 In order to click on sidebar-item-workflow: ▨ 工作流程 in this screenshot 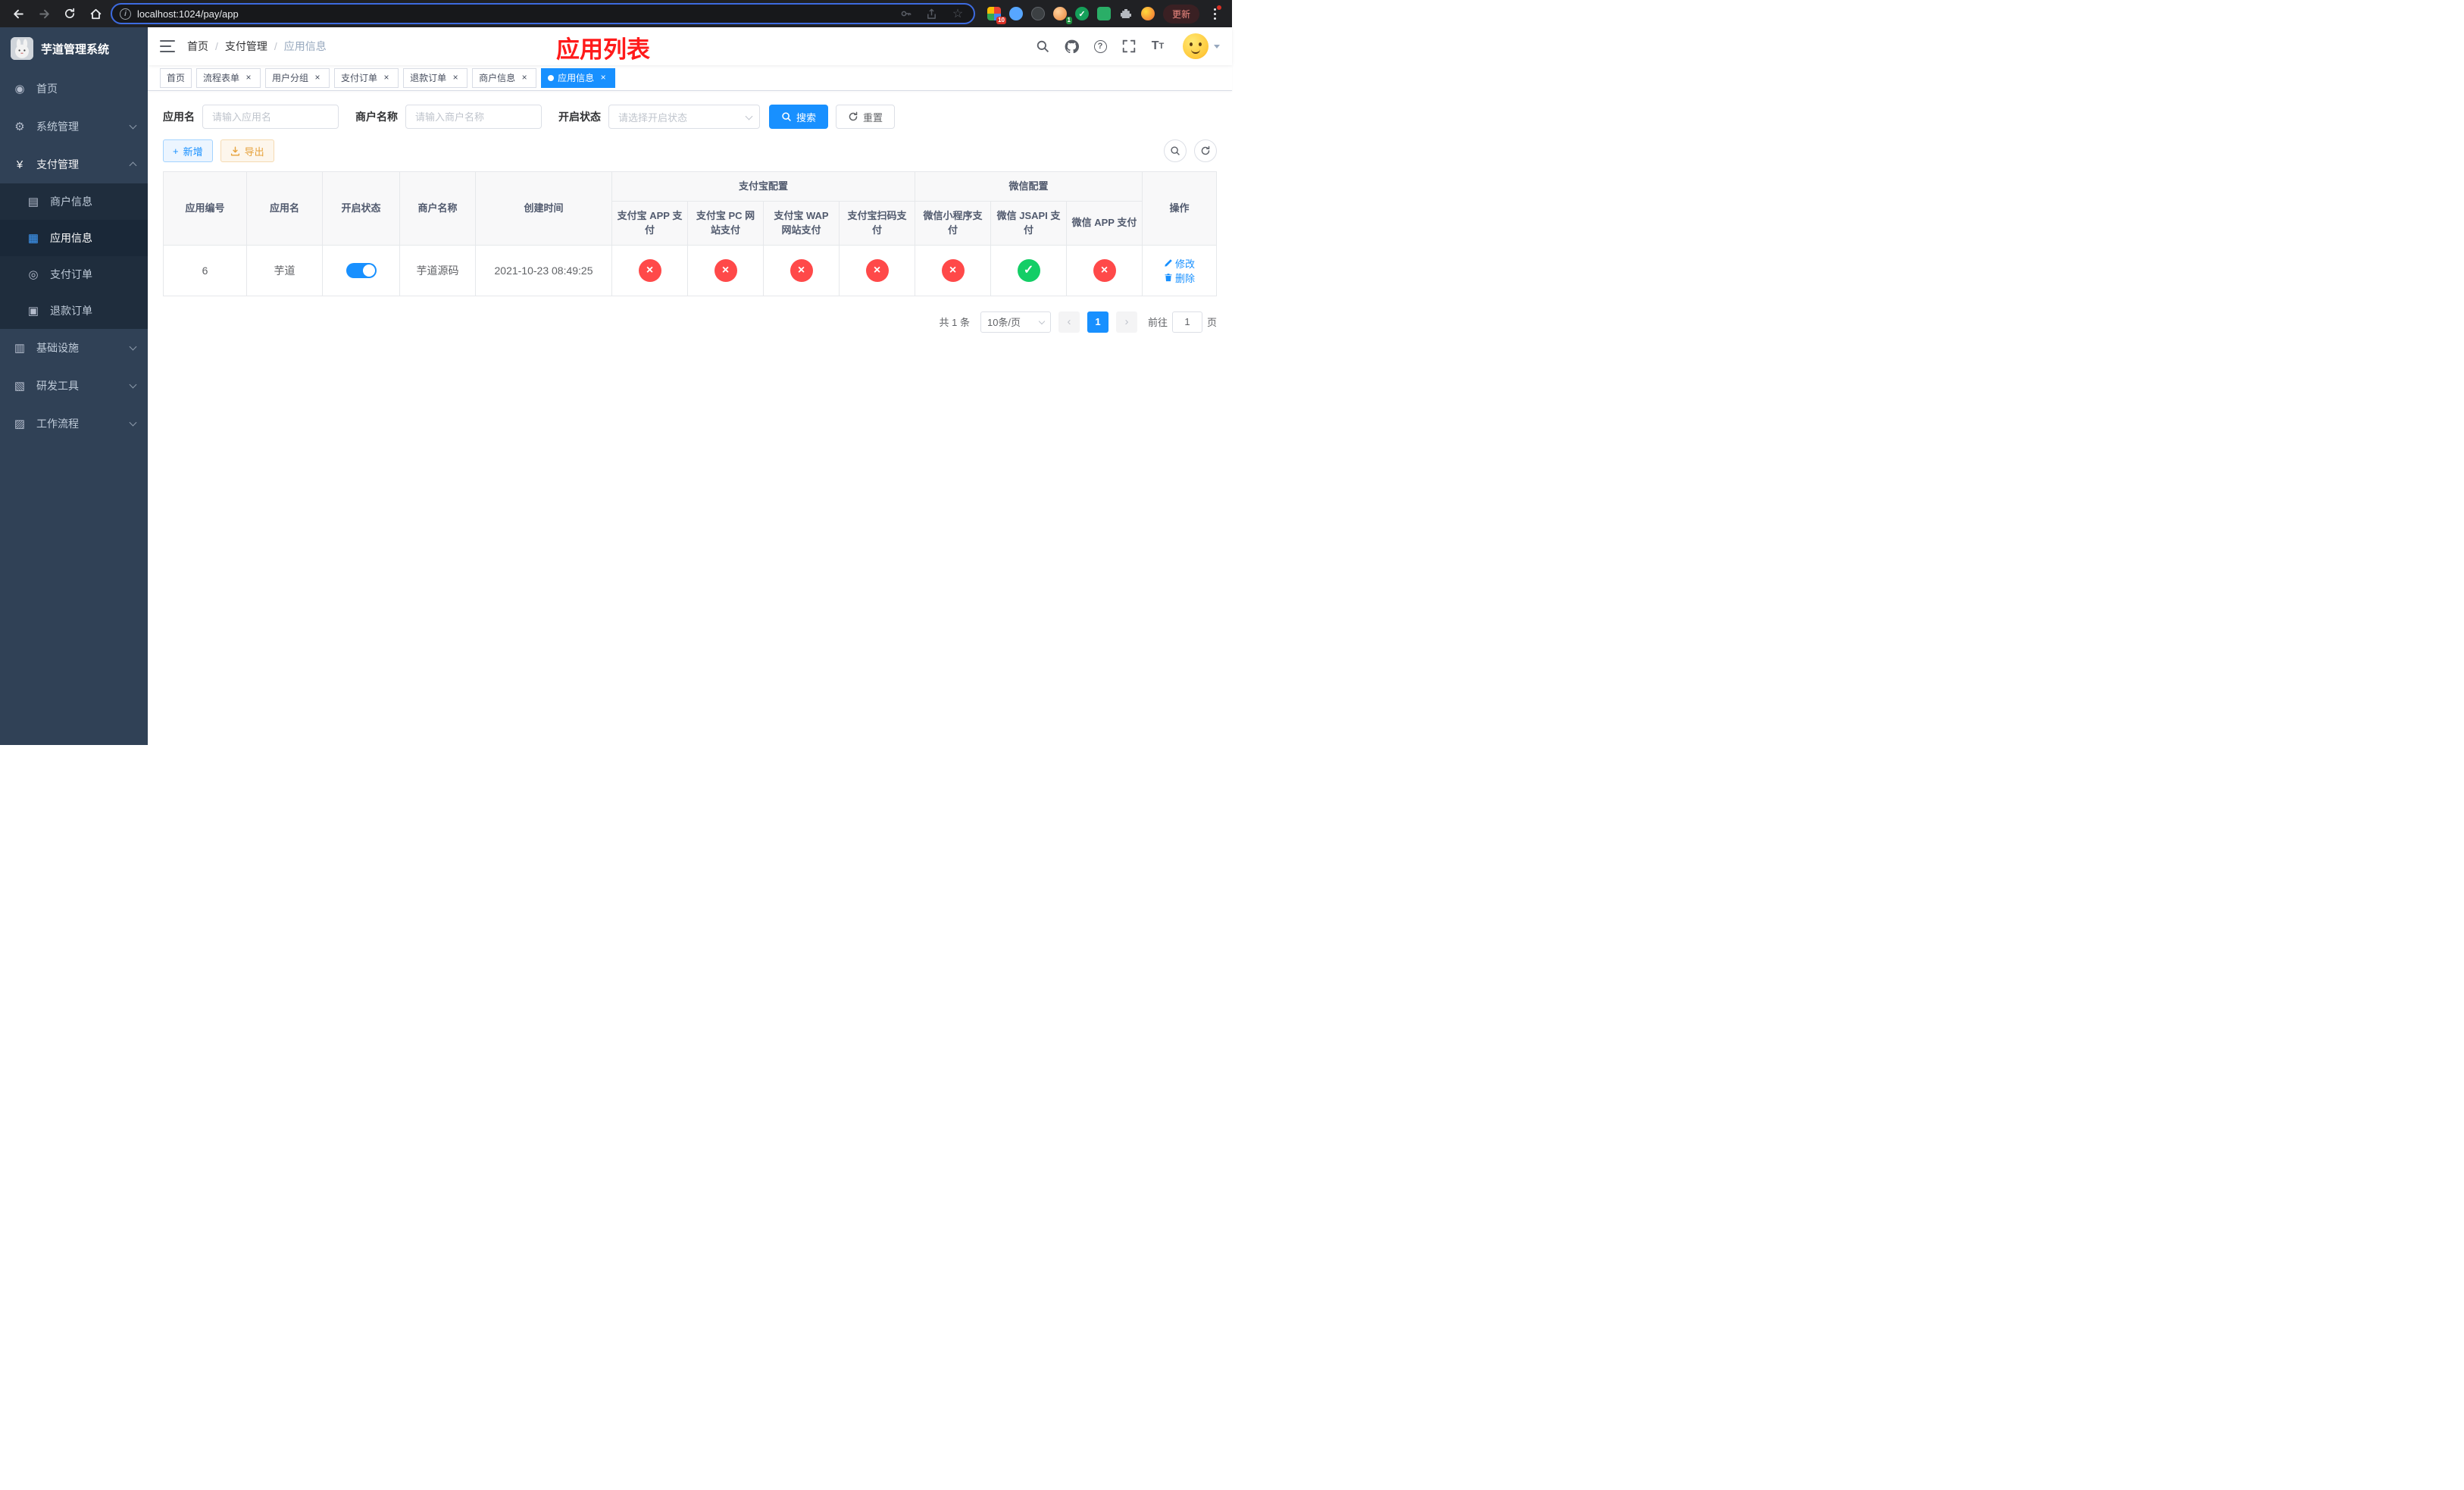, I will do `click(74, 424)`.